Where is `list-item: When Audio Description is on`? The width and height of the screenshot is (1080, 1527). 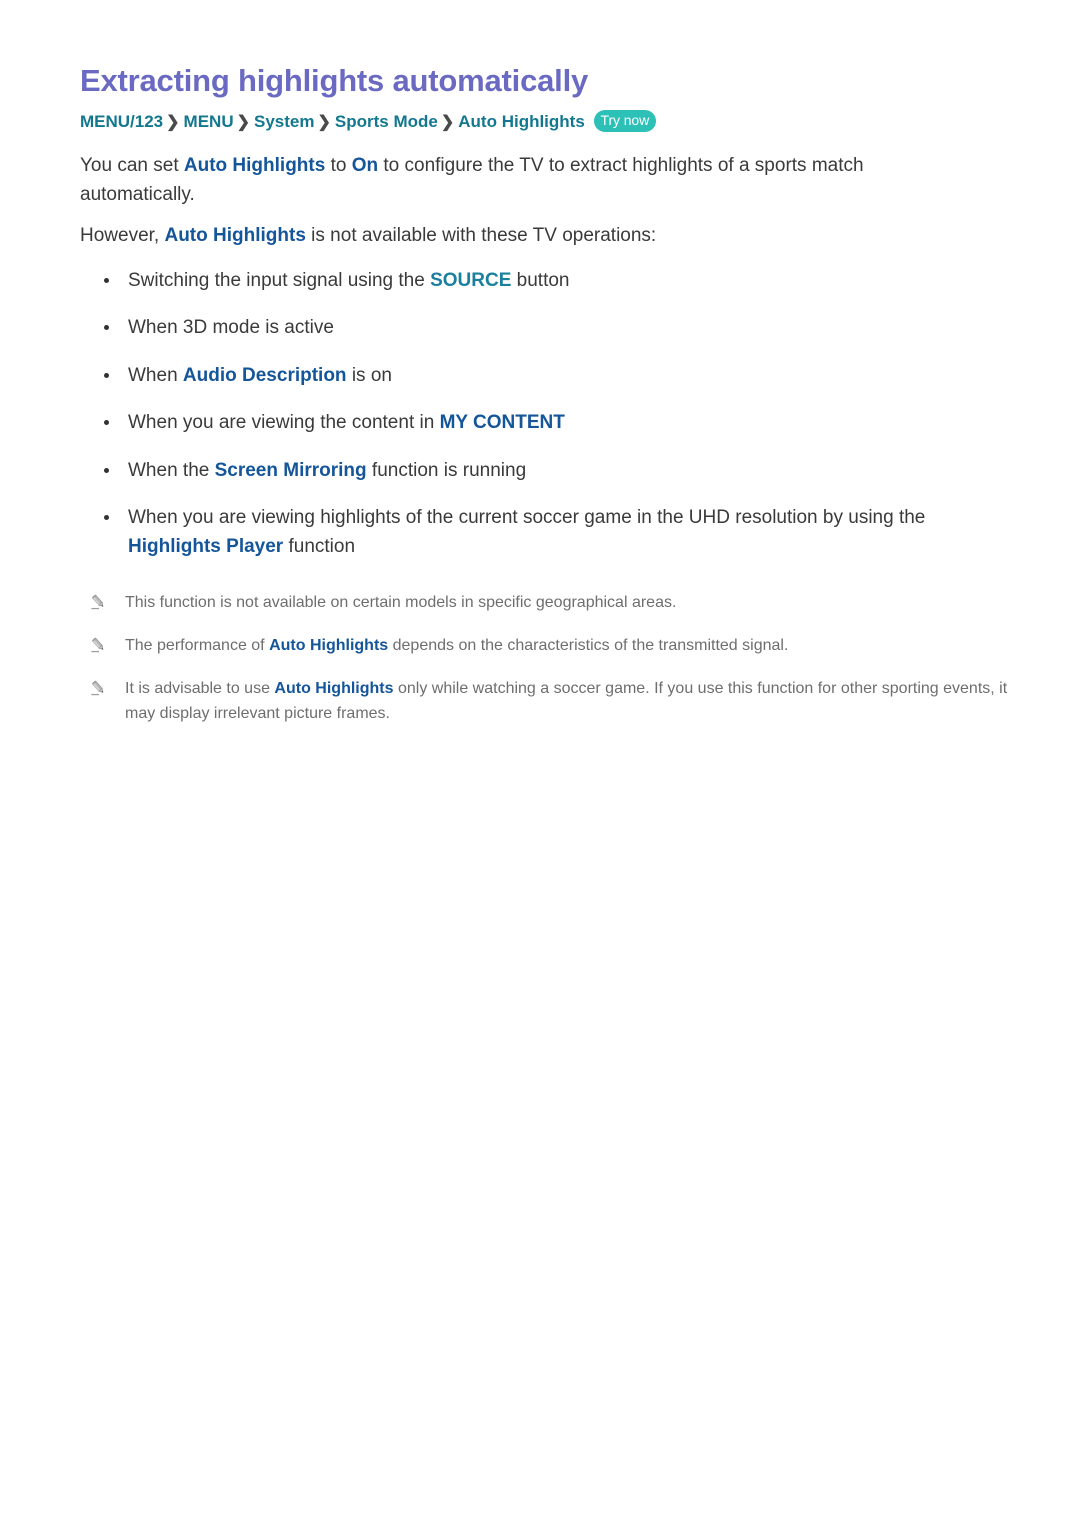 list-item: When Audio Description is on is located at coordinates (544, 376).